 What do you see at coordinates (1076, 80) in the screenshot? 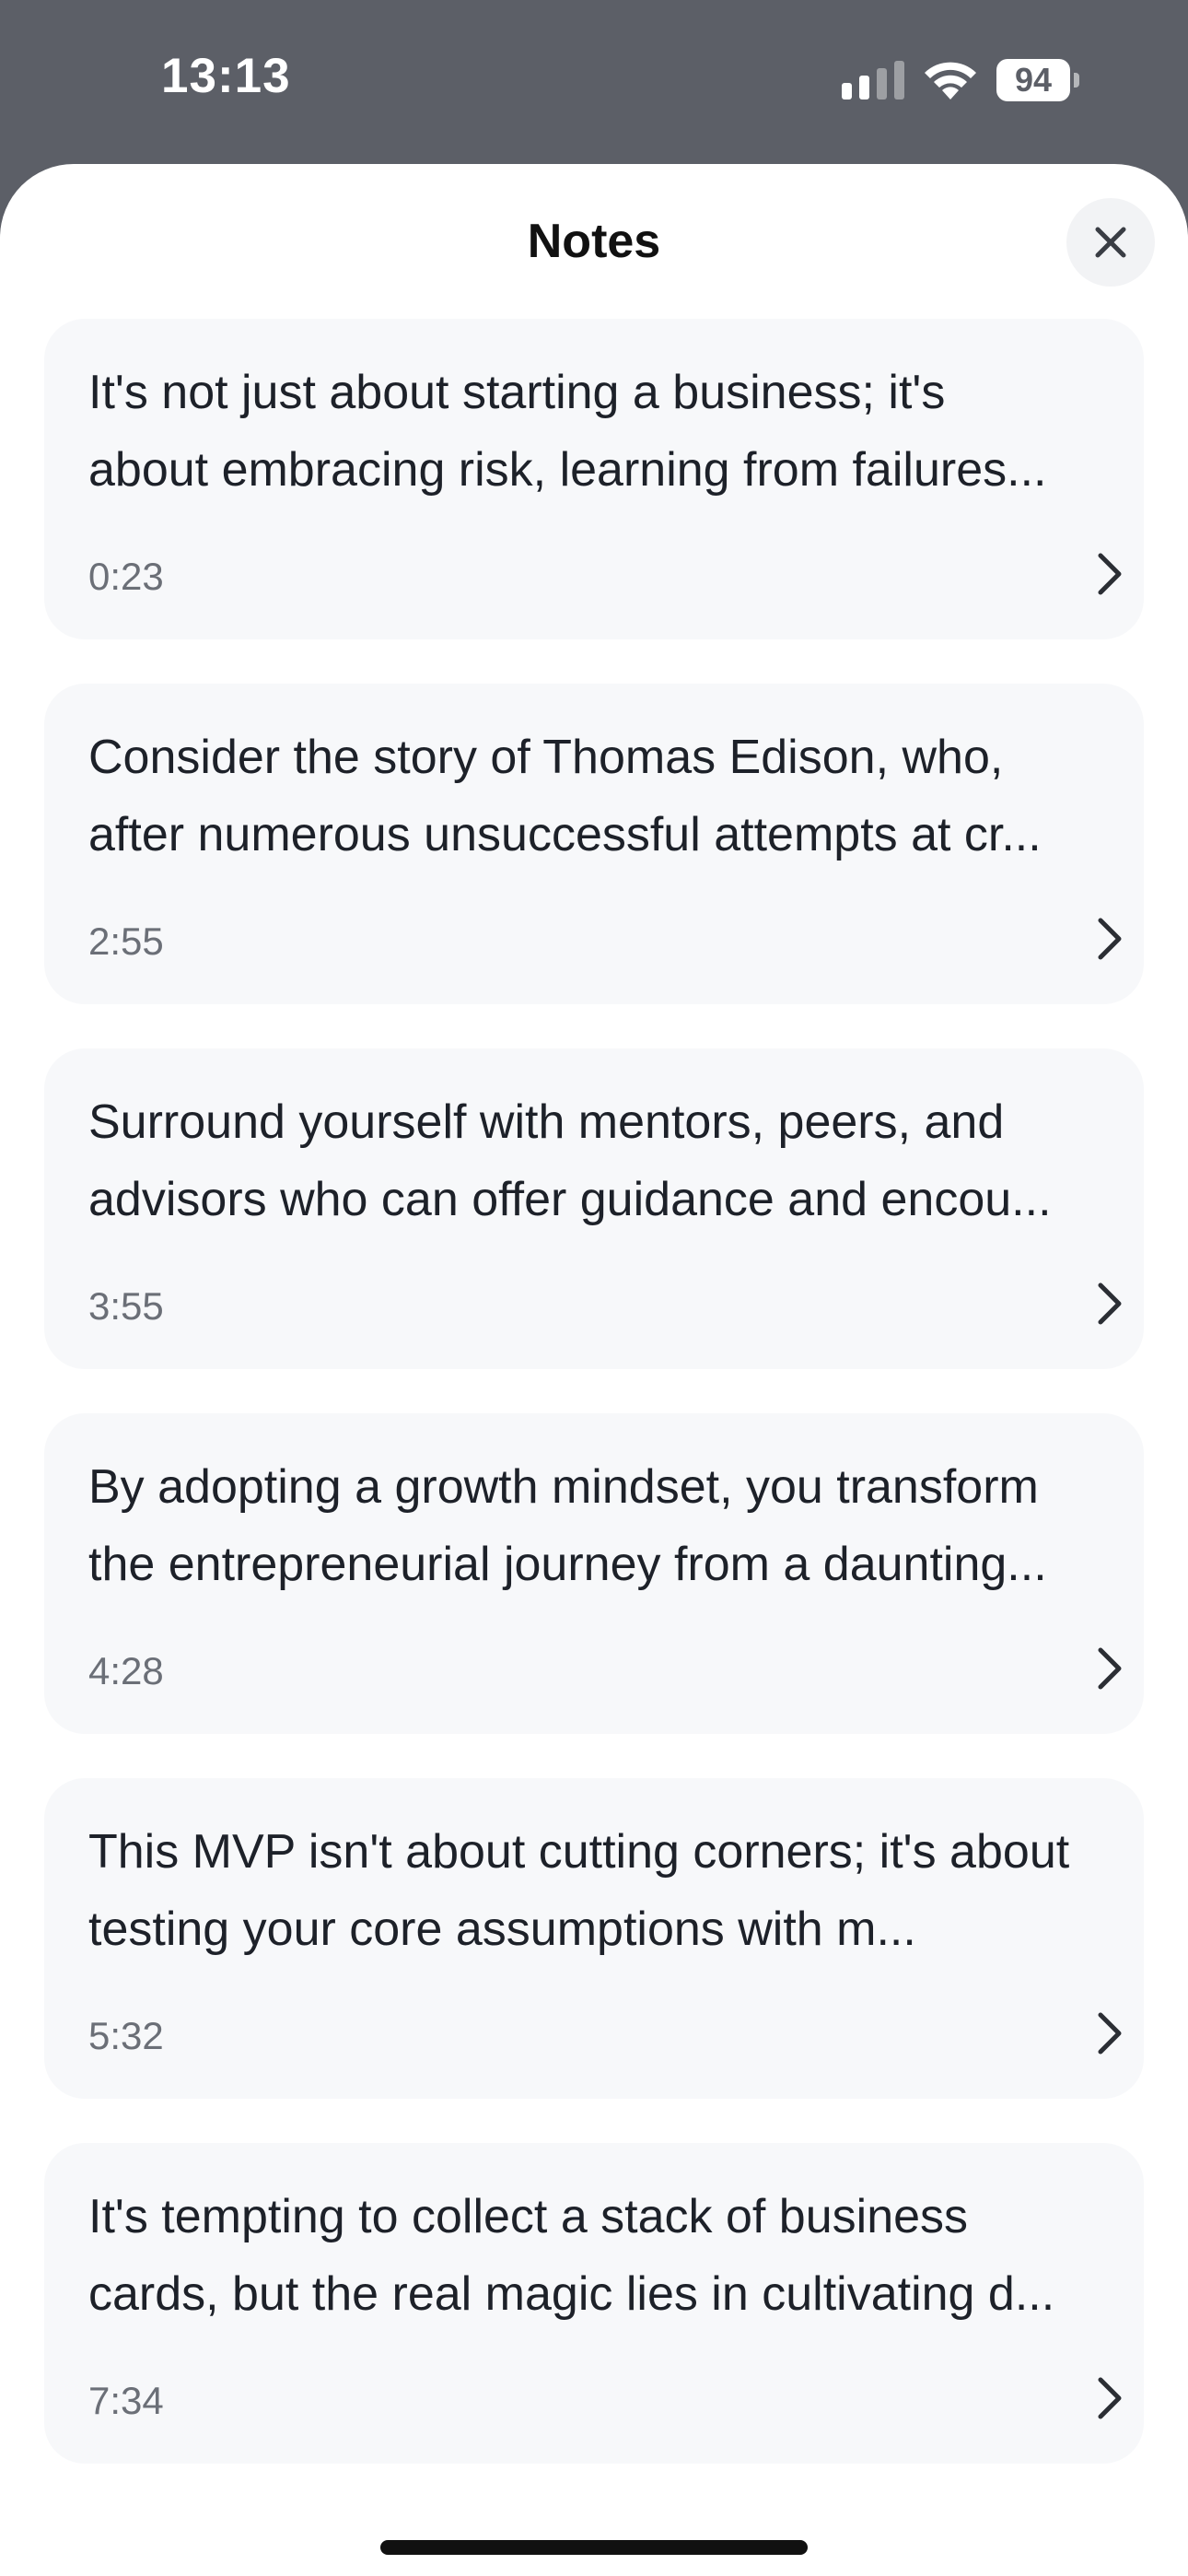
I see `battery-tip` at bounding box center [1076, 80].